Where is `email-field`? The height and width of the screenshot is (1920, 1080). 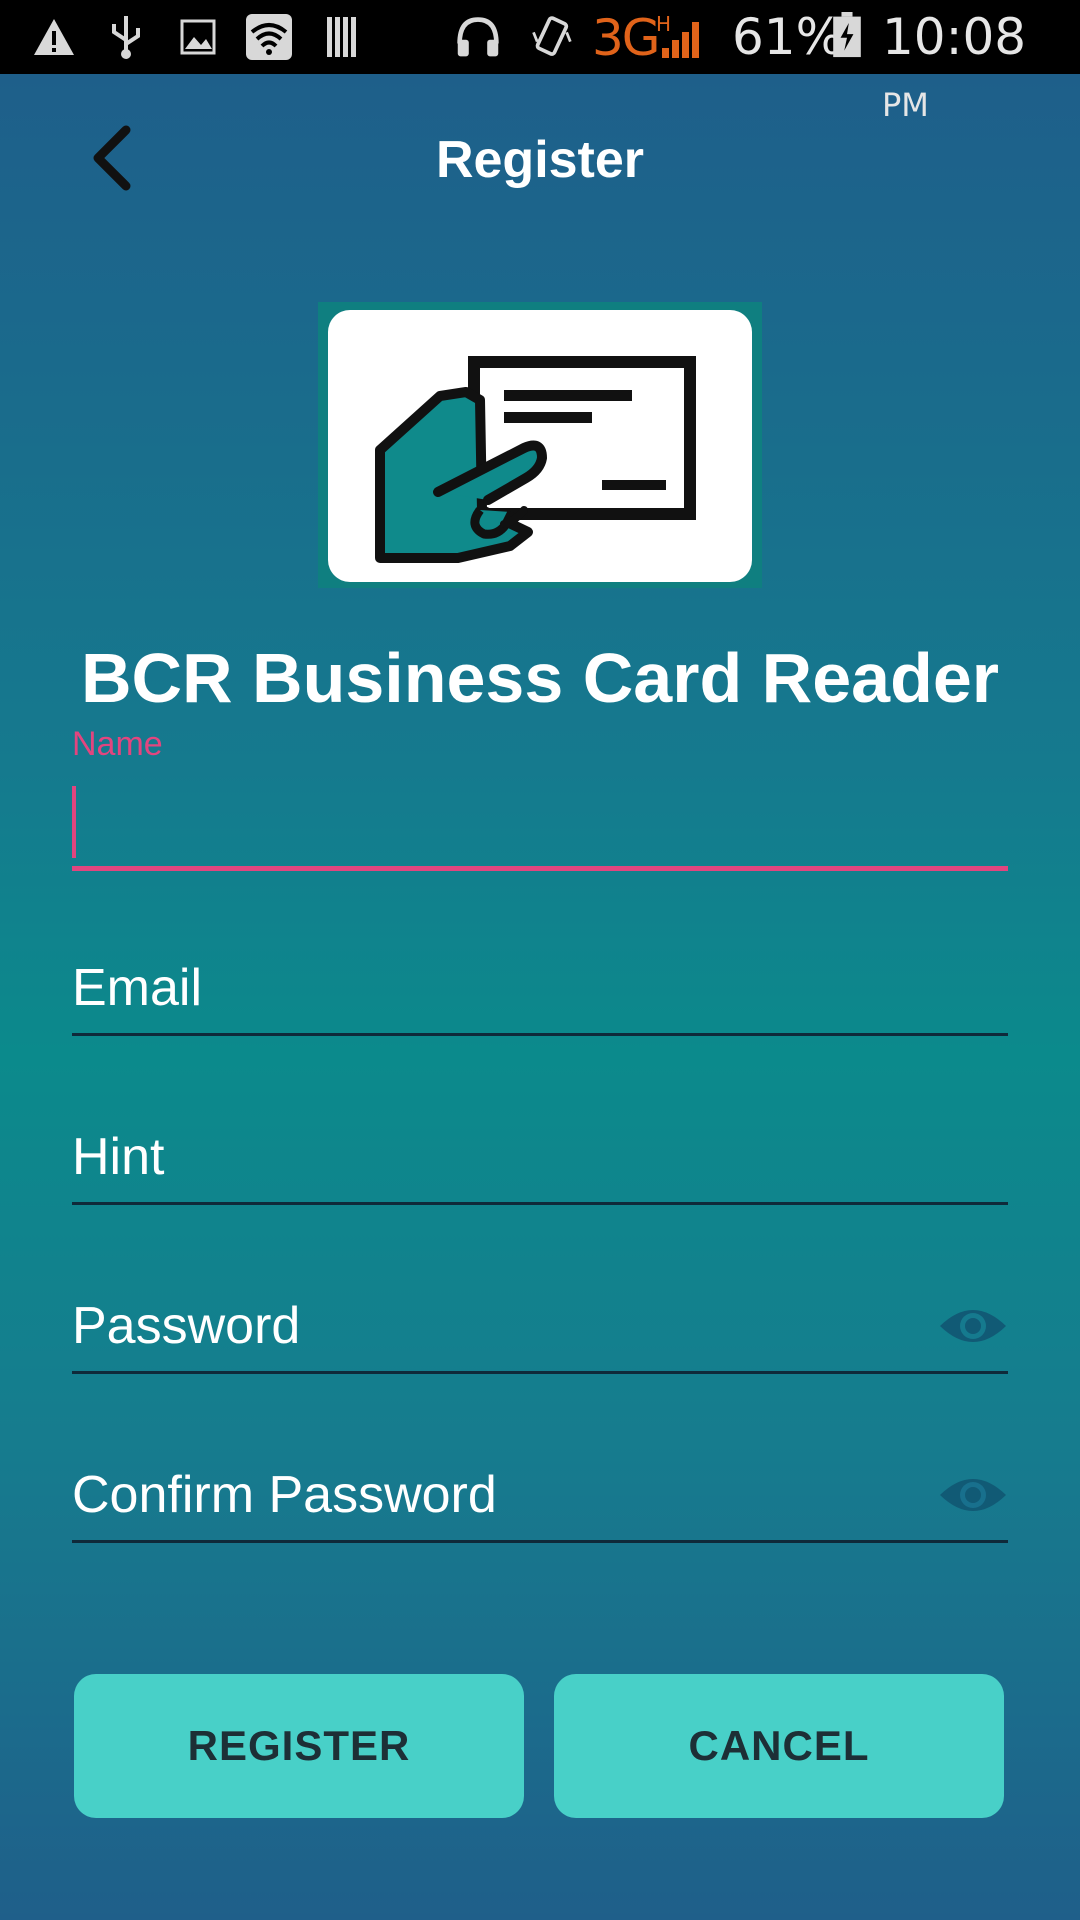
email-field is located at coordinates (540, 993).